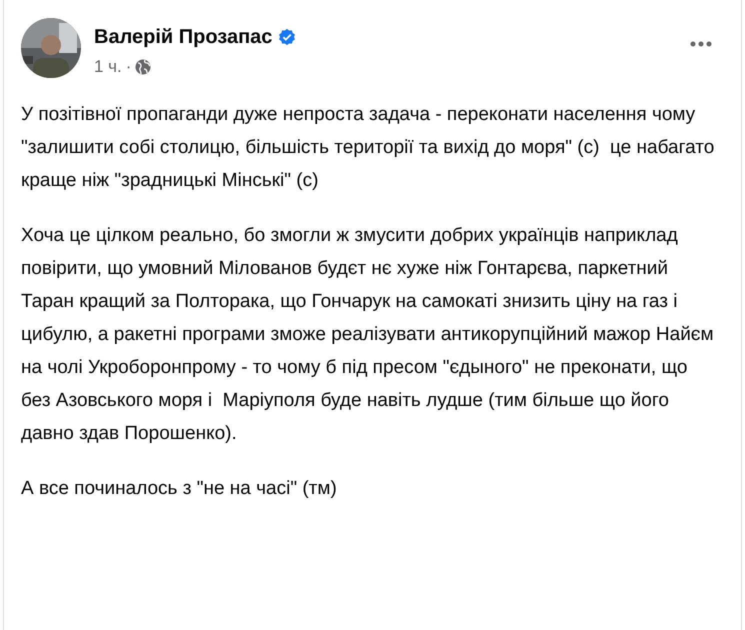  What do you see at coordinates (179, 488) in the screenshot?
I see `post-paragraph: А все починалось з "не на часі" (тм)` at bounding box center [179, 488].